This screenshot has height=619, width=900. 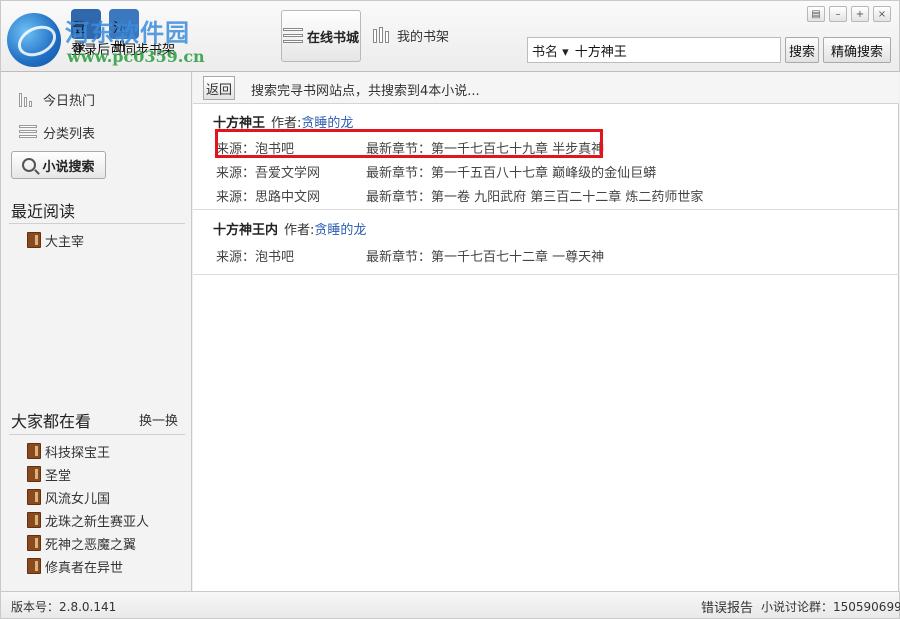 What do you see at coordinates (511, 173) in the screenshot?
I see `latest-chapter: 最新章节：第一千五百八十七章 巅峰级的金仙巨蟒` at bounding box center [511, 173].